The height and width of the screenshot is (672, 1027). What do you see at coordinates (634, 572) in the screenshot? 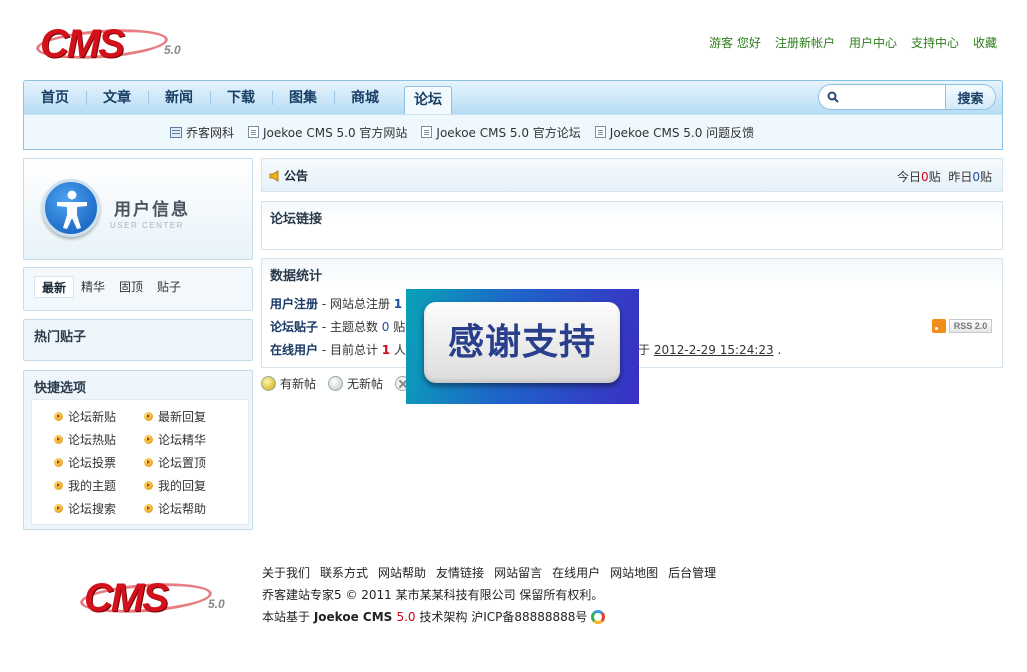
I see `footer-link-sitemap: 网站地图` at bounding box center [634, 572].